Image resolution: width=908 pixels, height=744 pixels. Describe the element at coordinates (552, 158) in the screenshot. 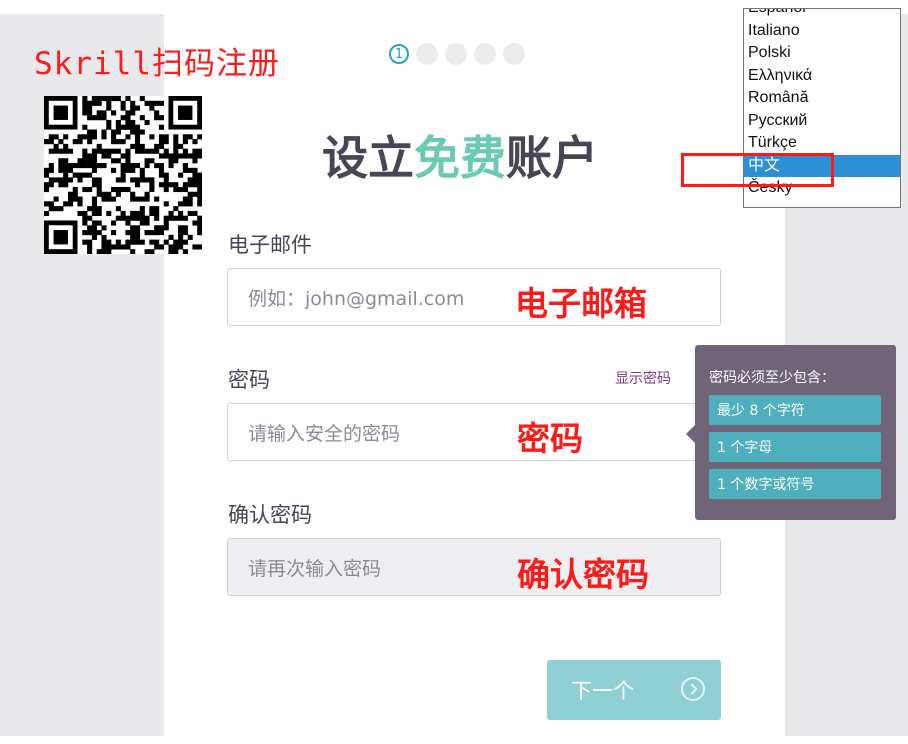

I see `title-part2: 账户` at that location.